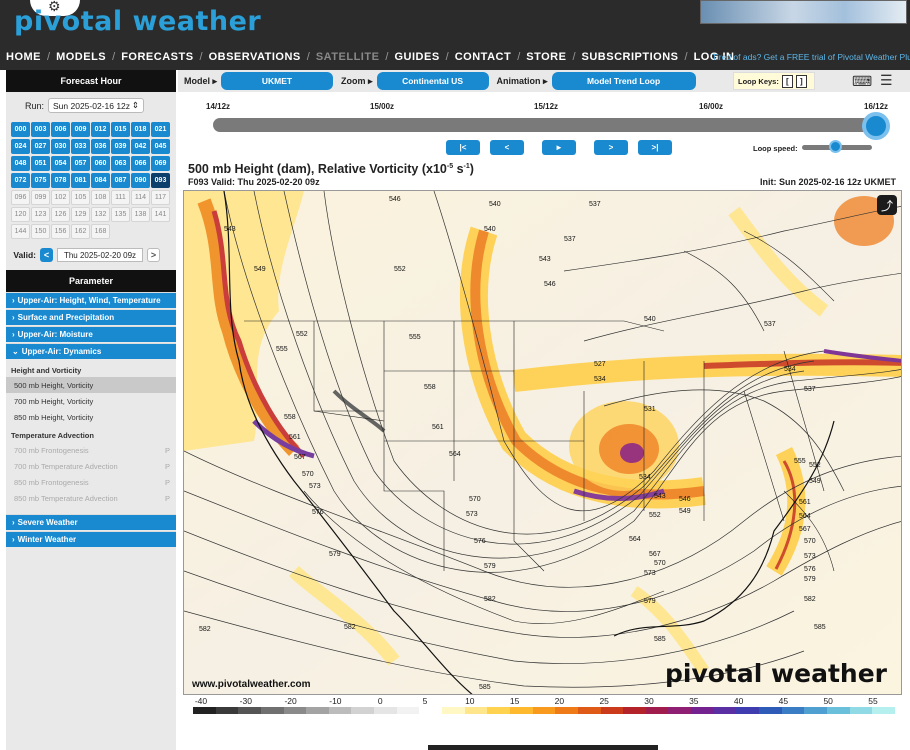 Image resolution: width=910 pixels, height=750 pixels. Describe the element at coordinates (60, 197) in the screenshot. I see `forecast-hour-102: 102` at that location.